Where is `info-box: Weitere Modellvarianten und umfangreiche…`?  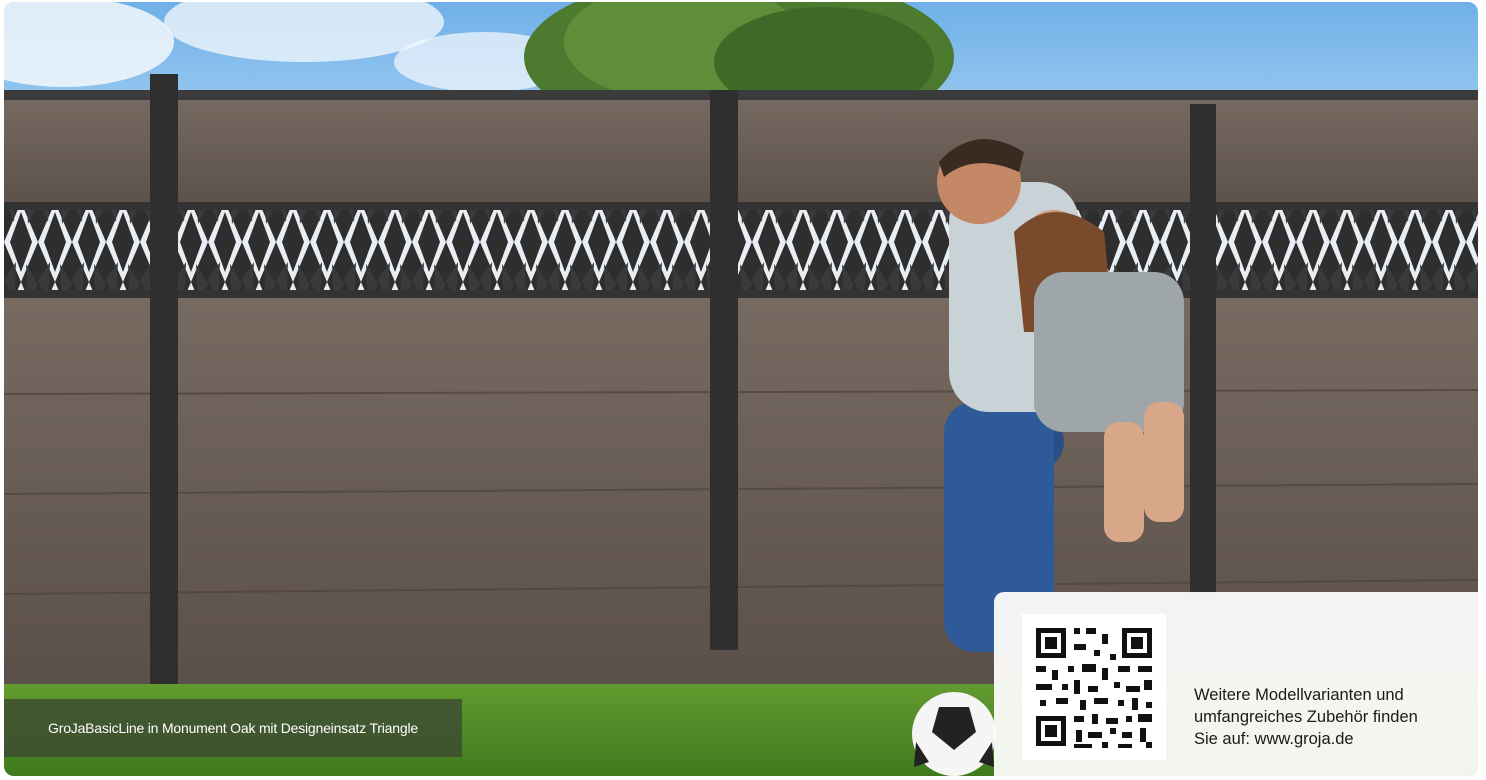 info-box: Weitere Modellvarianten und umfangreiche… is located at coordinates (1236, 684).